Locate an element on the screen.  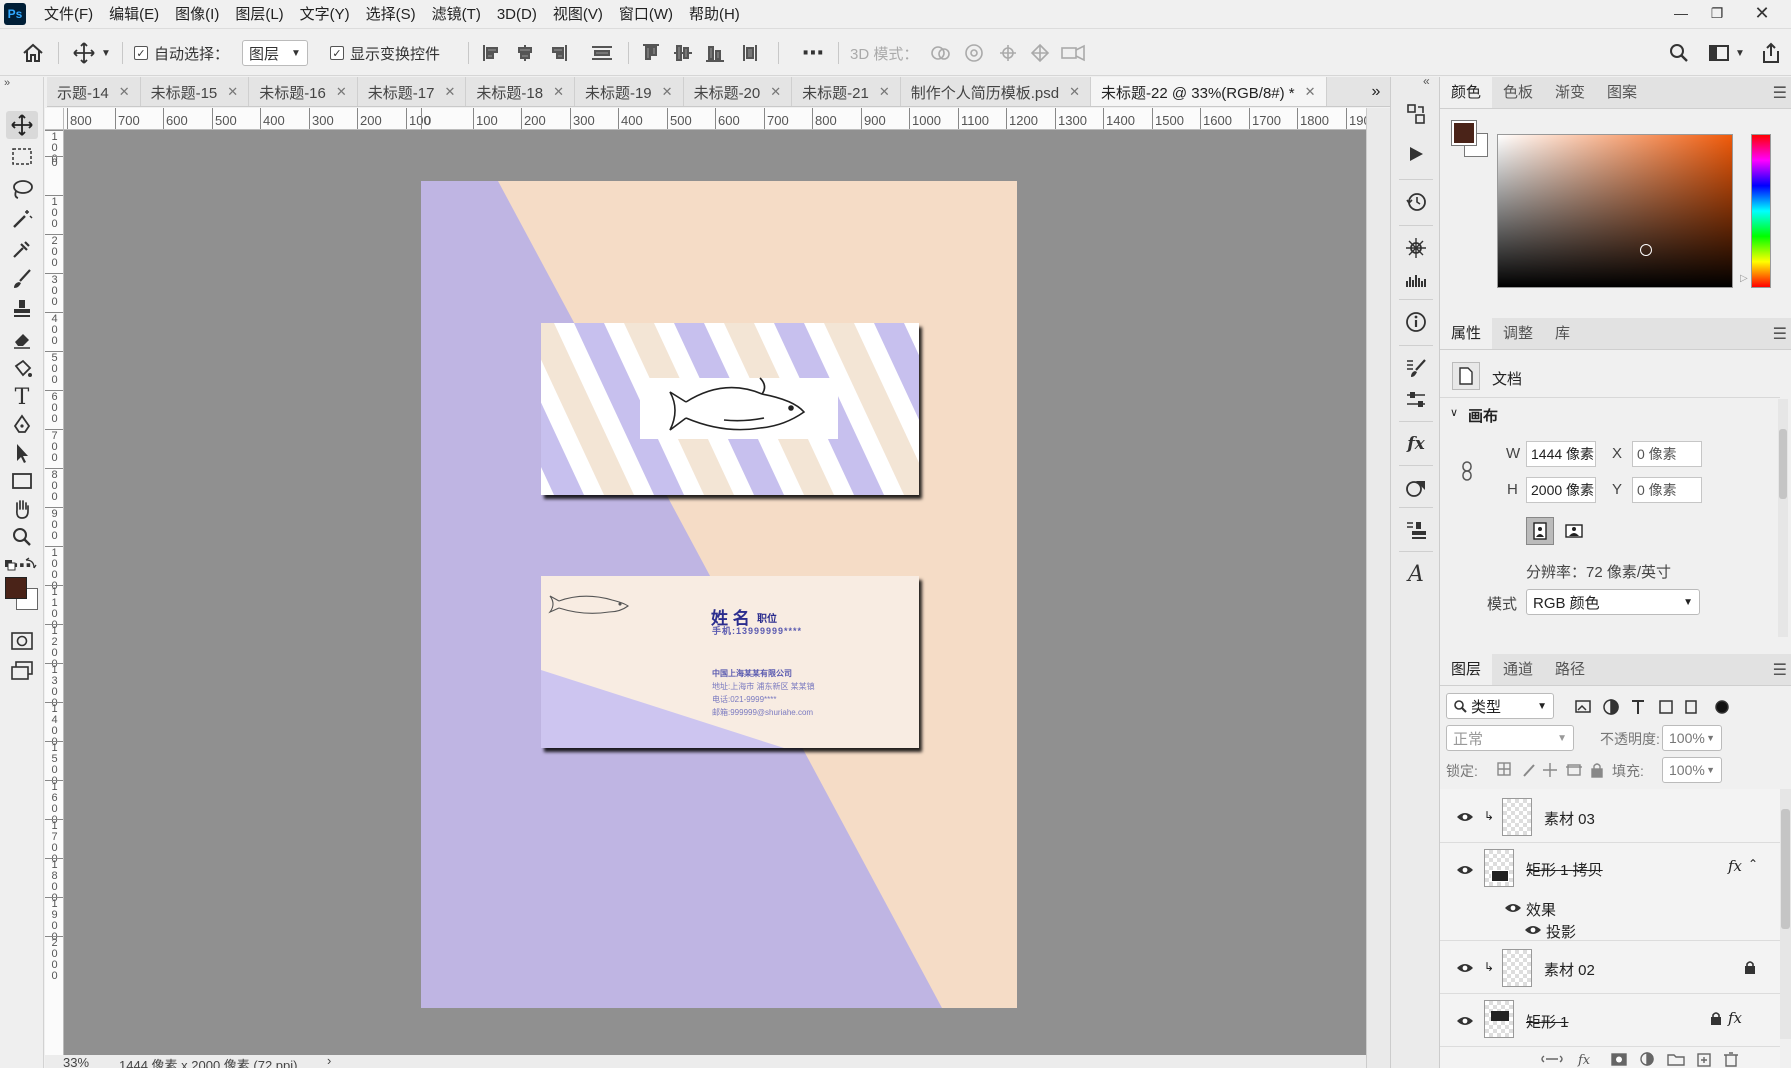
clone-source-icon is located at coordinates (1416, 530).